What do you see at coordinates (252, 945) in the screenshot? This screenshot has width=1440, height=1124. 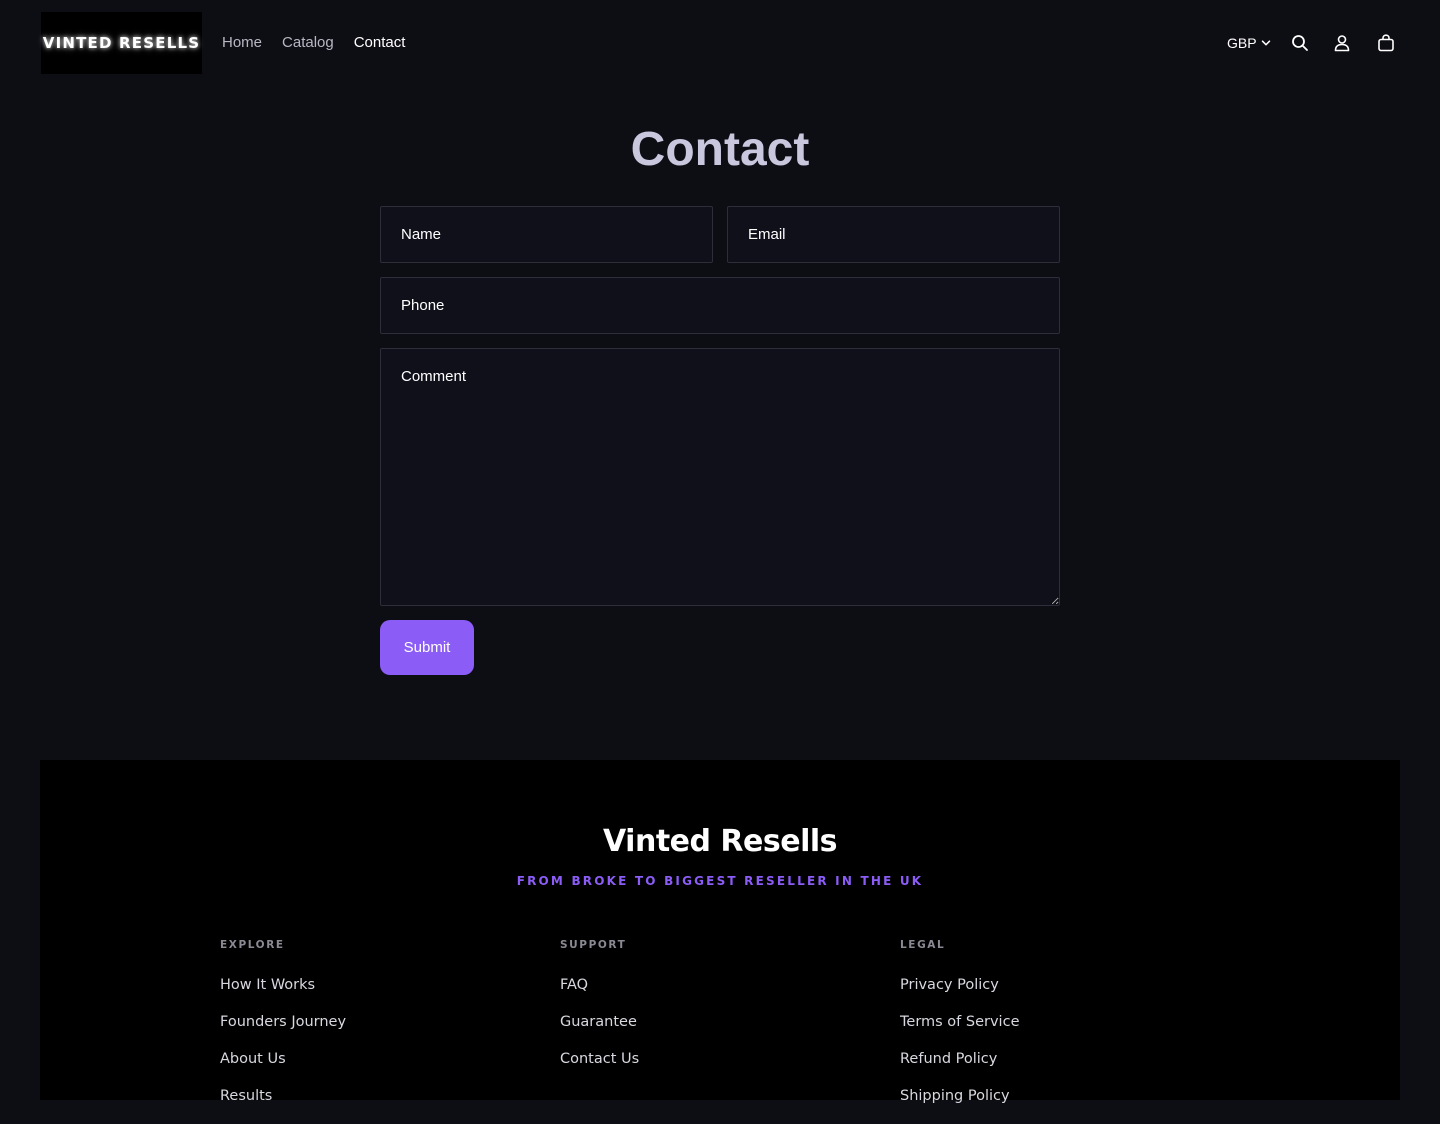 I see `footer-heading: EXPLORE` at bounding box center [252, 945].